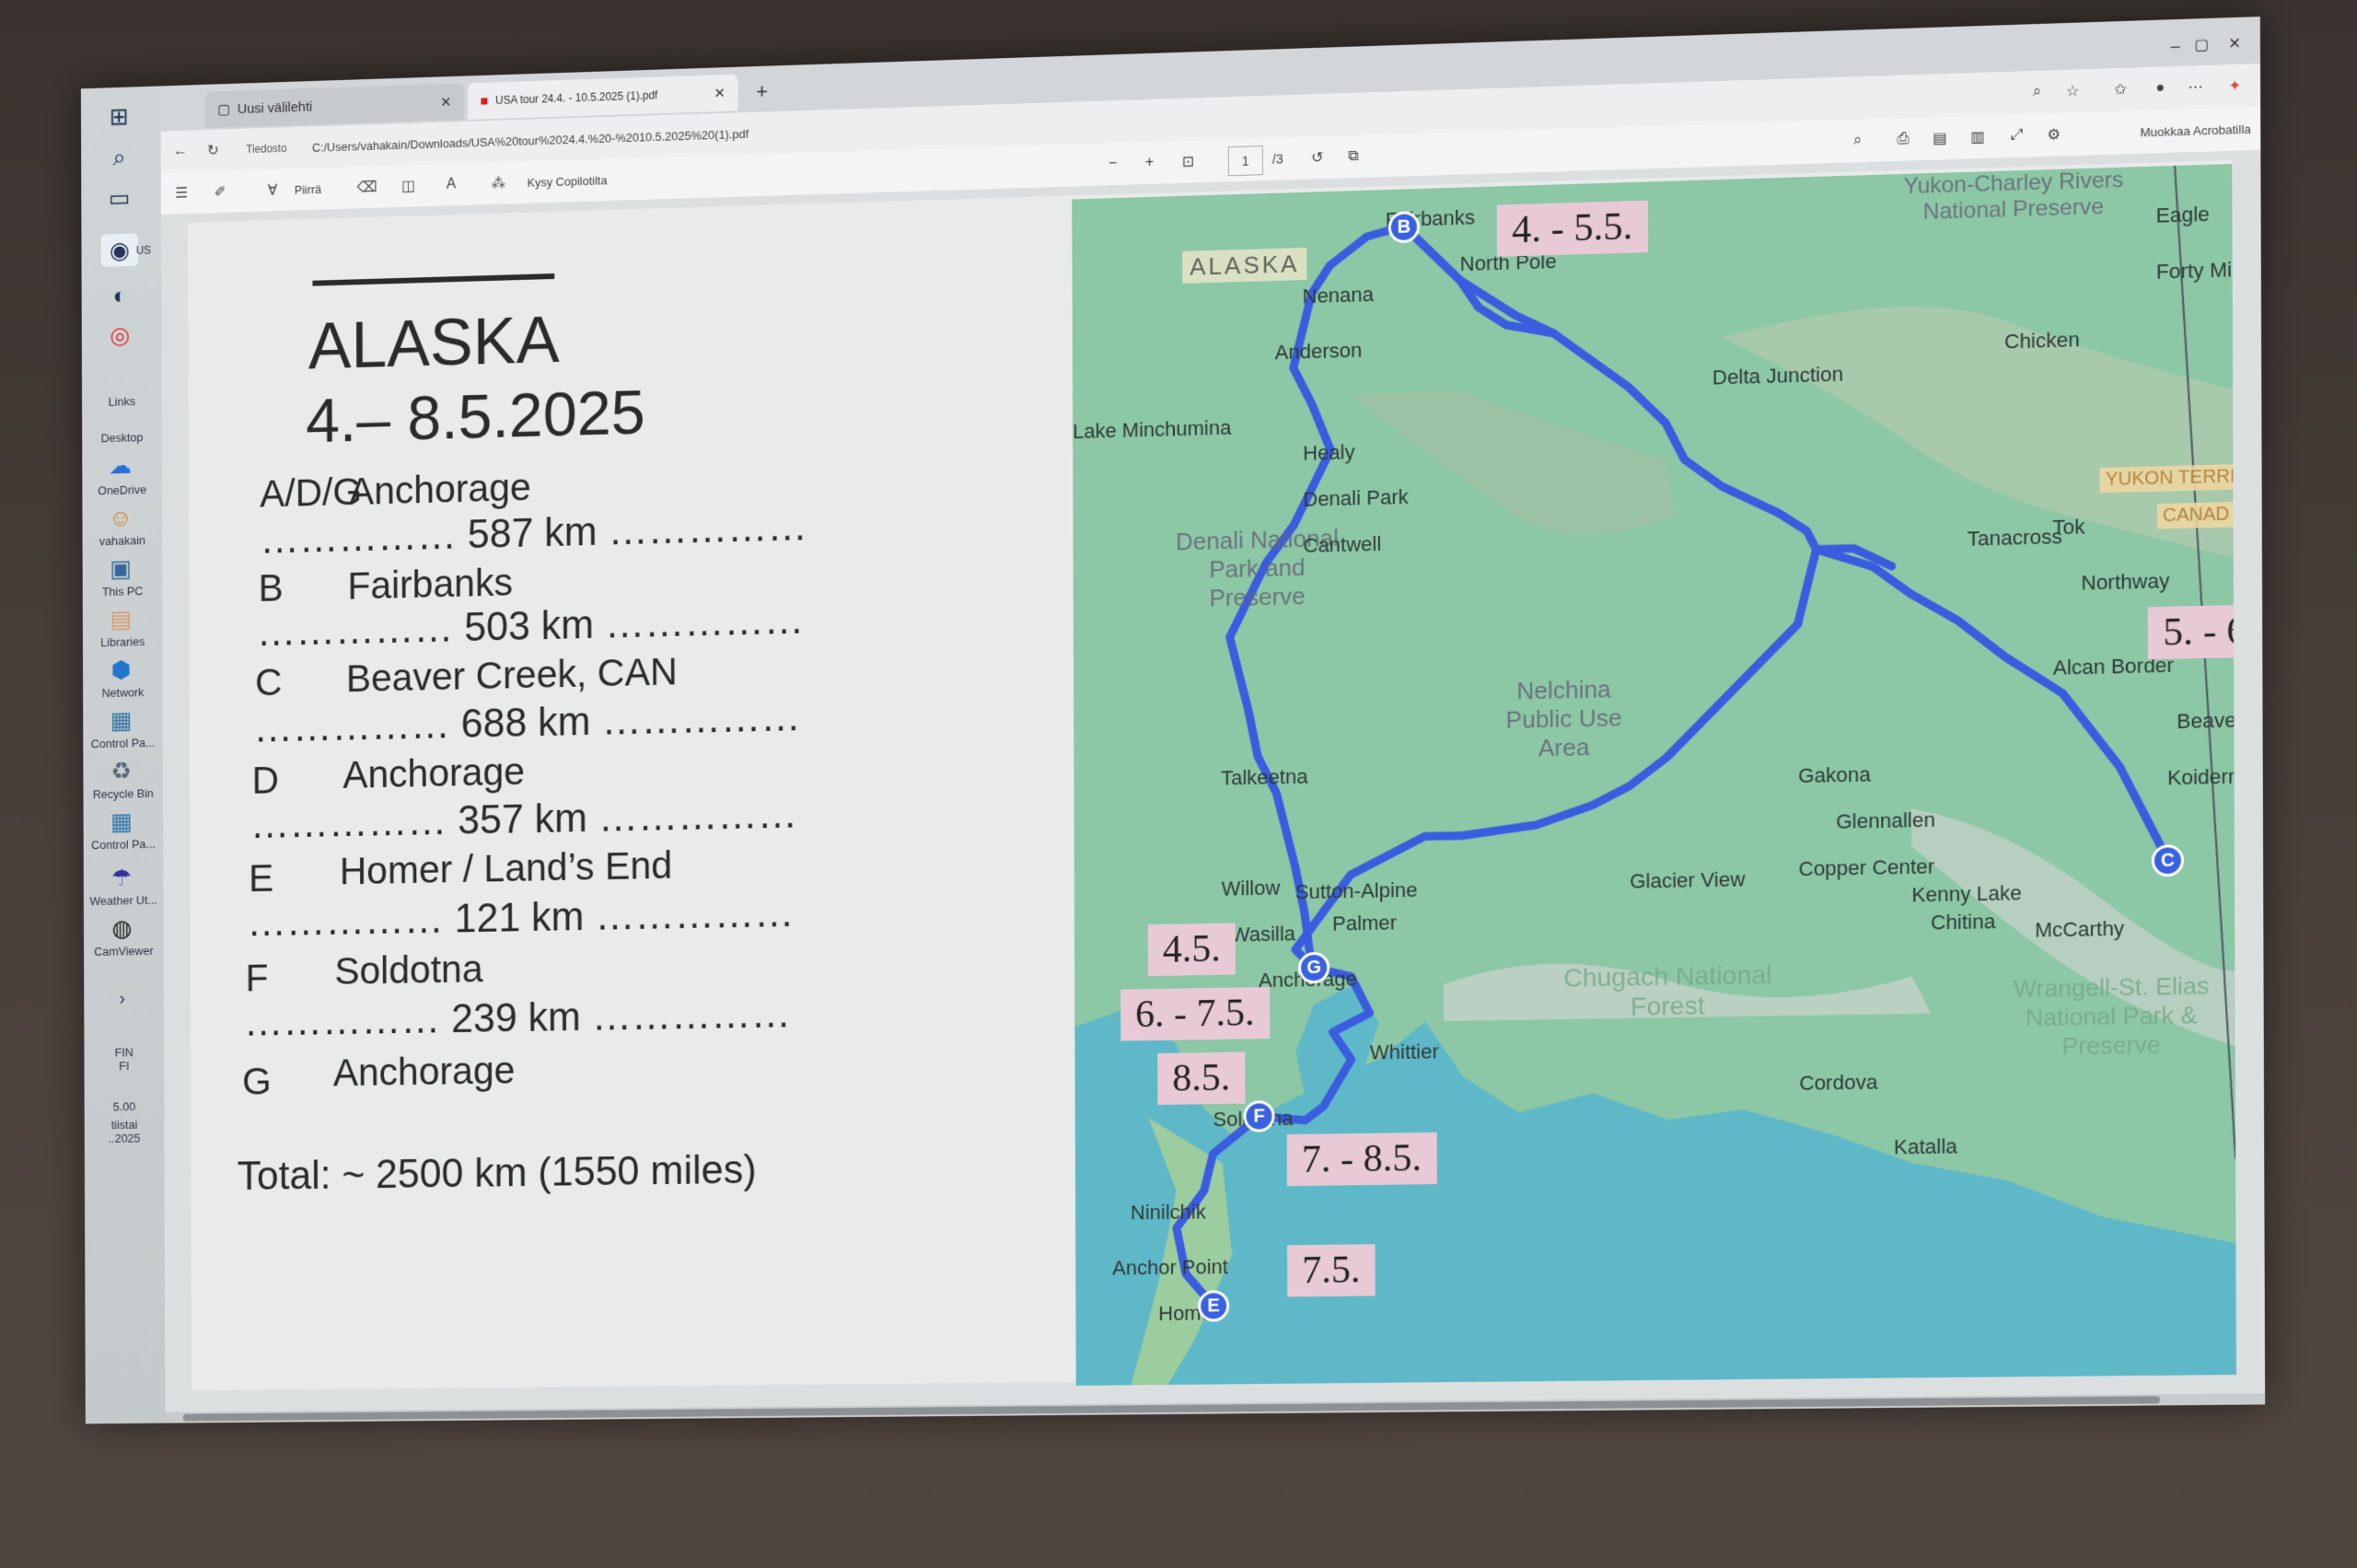 This screenshot has height=1568, width=2357. Describe the element at coordinates (2167, 478) in the screenshot. I see `map-area-label: YUKON TERRIT` at that location.